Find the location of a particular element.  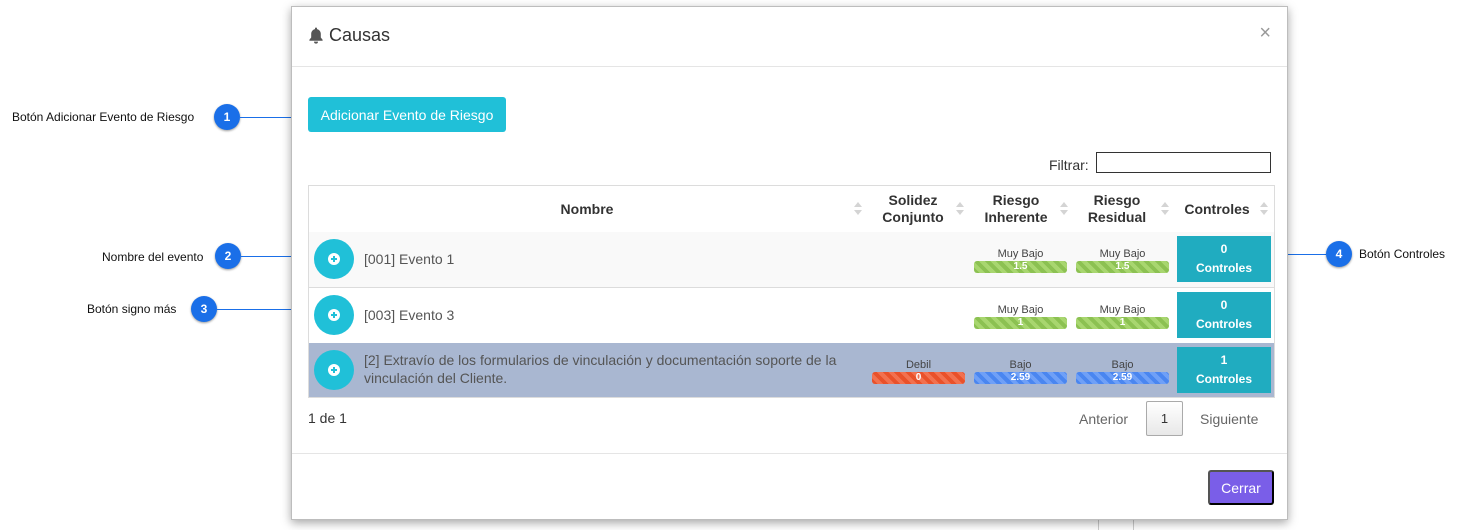

annotation-1-text: Botón Adicionar Evento de Riesgo is located at coordinates (103, 117).